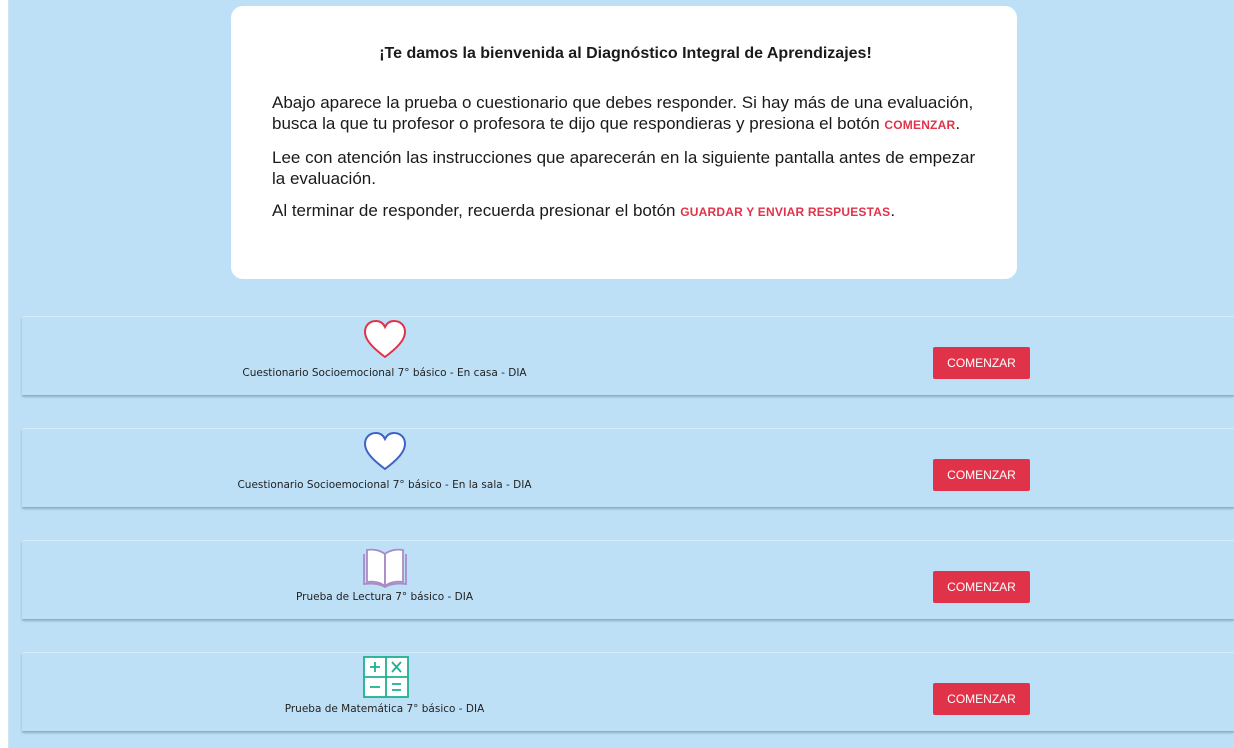 This screenshot has width=1234, height=748. What do you see at coordinates (785, 212) in the screenshot?
I see `guardar-highlight: GUARDAR Y ENVIAR RESPUESTAS` at bounding box center [785, 212].